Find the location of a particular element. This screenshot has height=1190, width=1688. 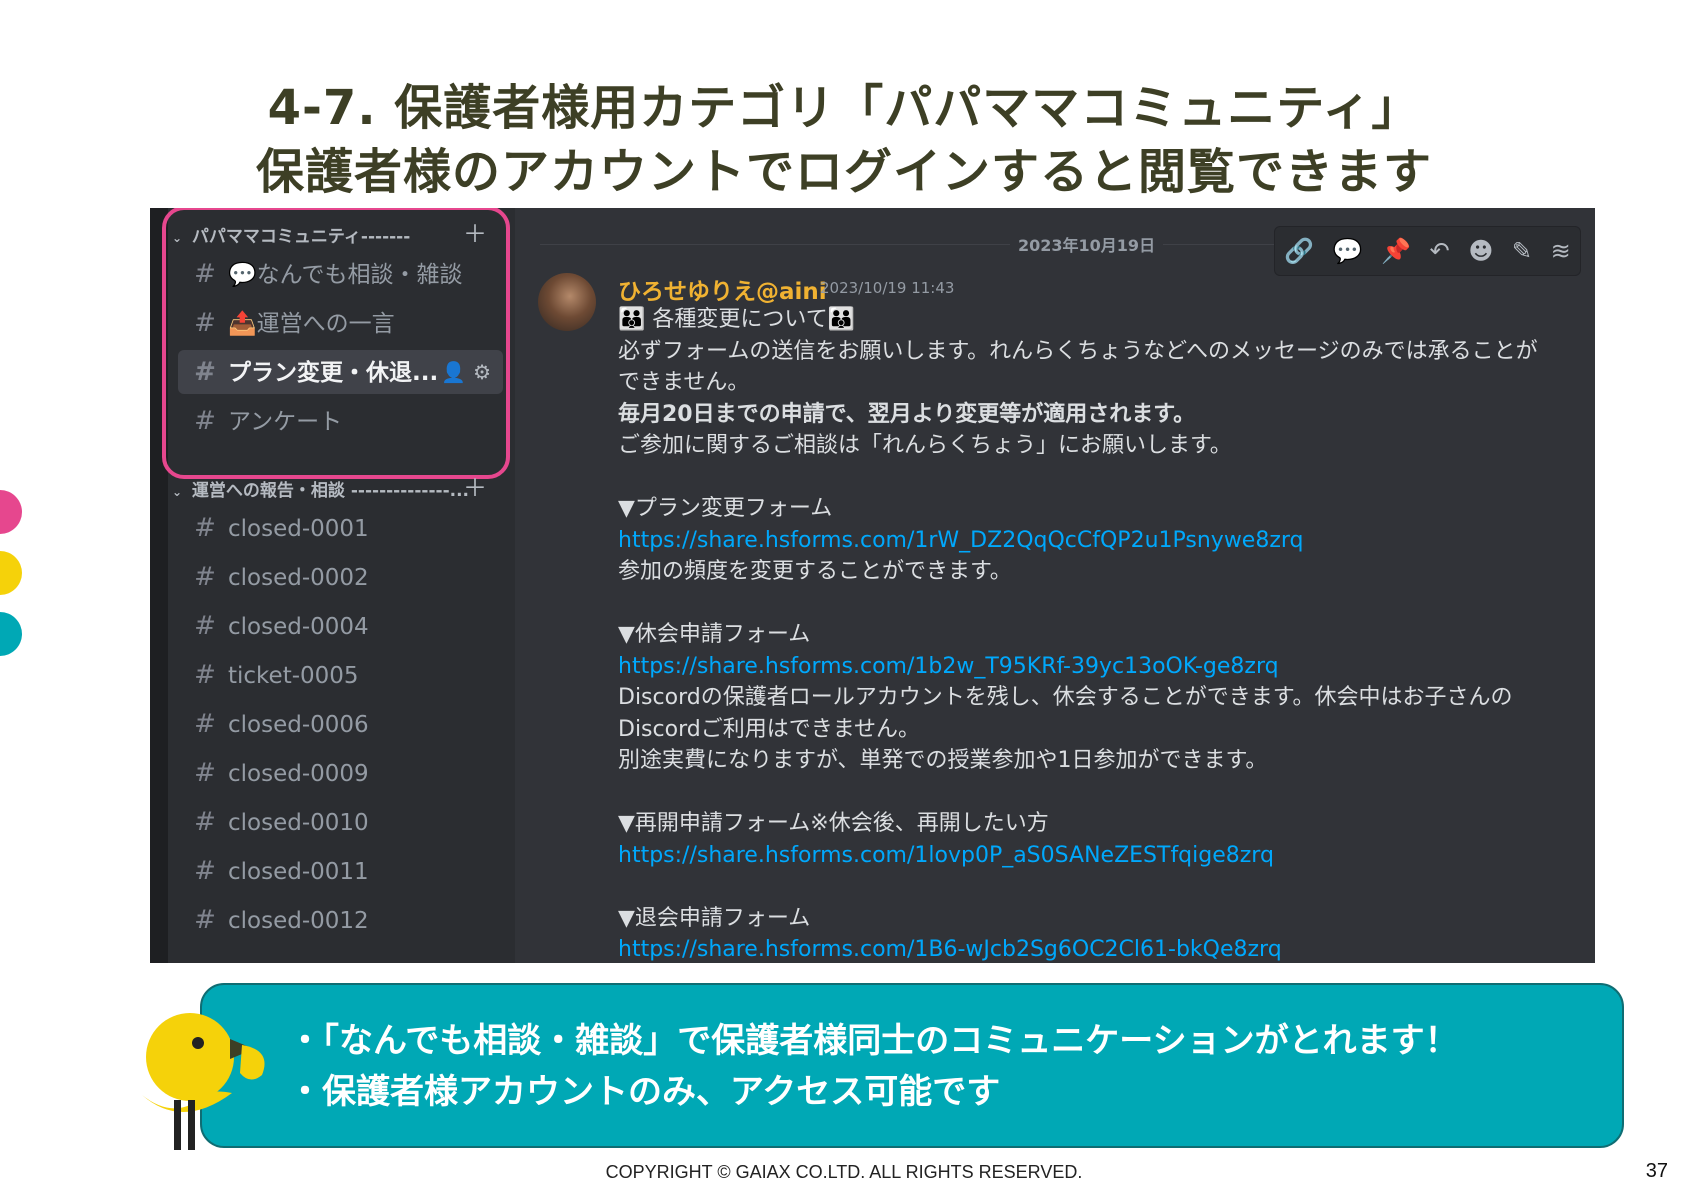

message-action-bar: 🔗 💬 📌 ↶ ☻ ✎ ≋ is located at coordinates (1427, 251).